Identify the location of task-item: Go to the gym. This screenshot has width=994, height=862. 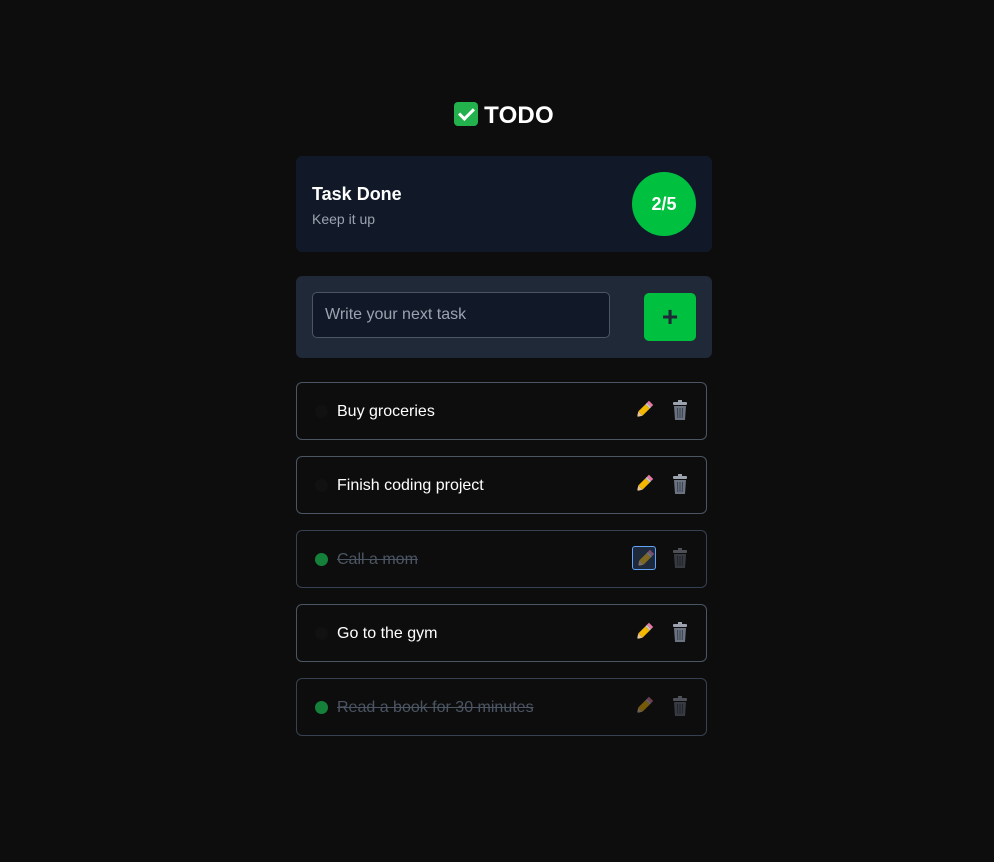
(501, 633).